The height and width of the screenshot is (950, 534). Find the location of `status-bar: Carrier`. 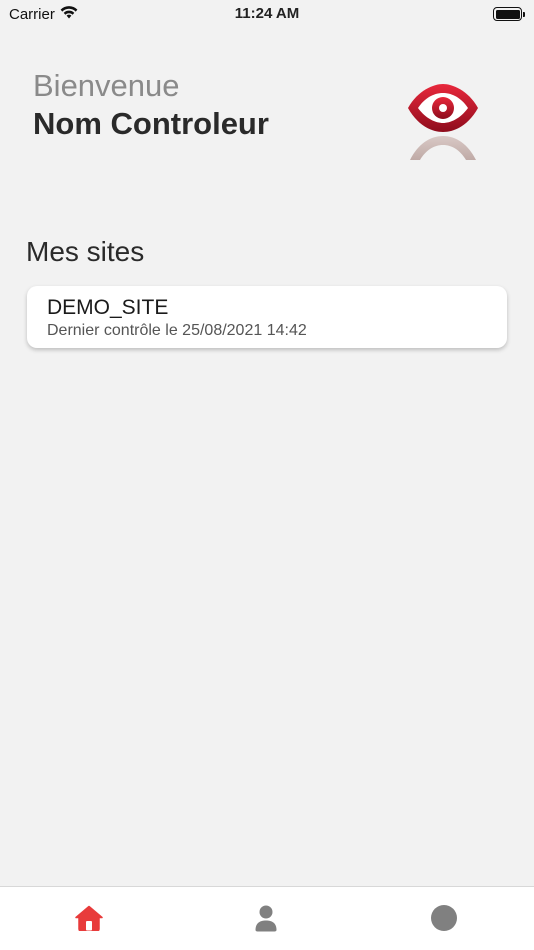

status-bar: Carrier is located at coordinates (267, 14).